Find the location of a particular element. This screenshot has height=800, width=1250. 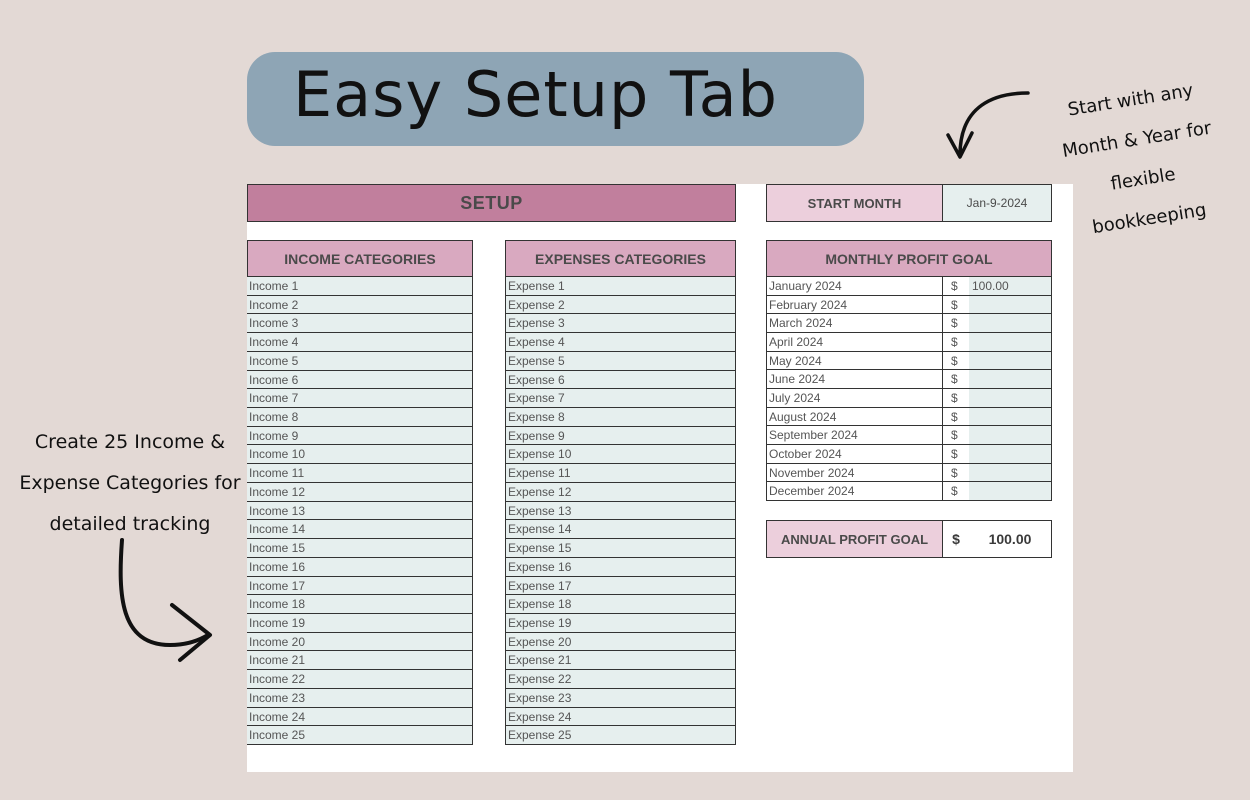

expense-category-cell: Expense 24 is located at coordinates (620, 717).